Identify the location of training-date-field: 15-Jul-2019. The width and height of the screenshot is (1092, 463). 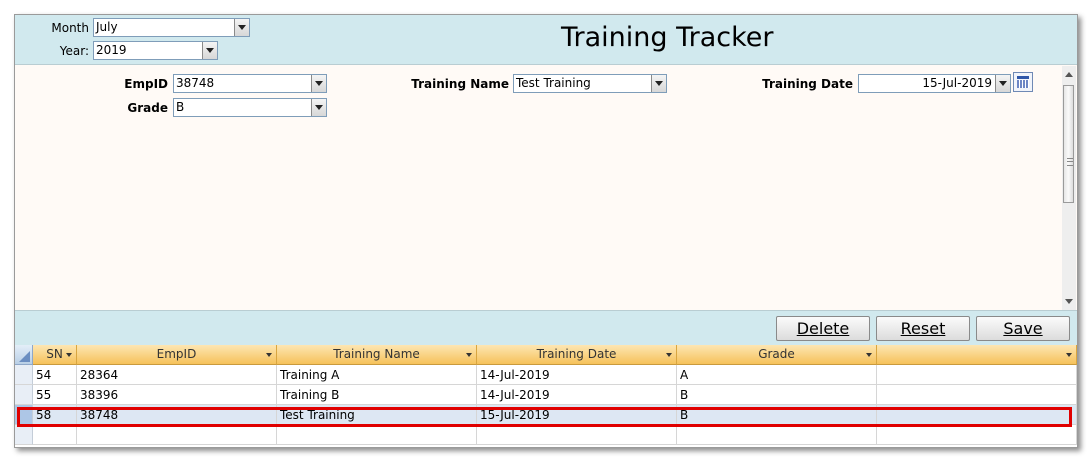
(934, 83).